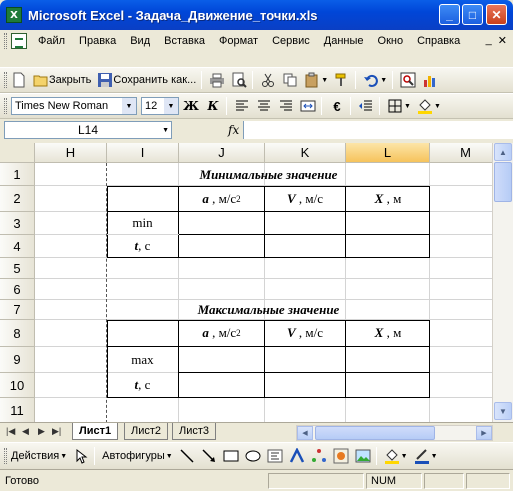  Describe the element at coordinates (438, 41) in the screenshot. I see `menu-help: Справка` at that location.